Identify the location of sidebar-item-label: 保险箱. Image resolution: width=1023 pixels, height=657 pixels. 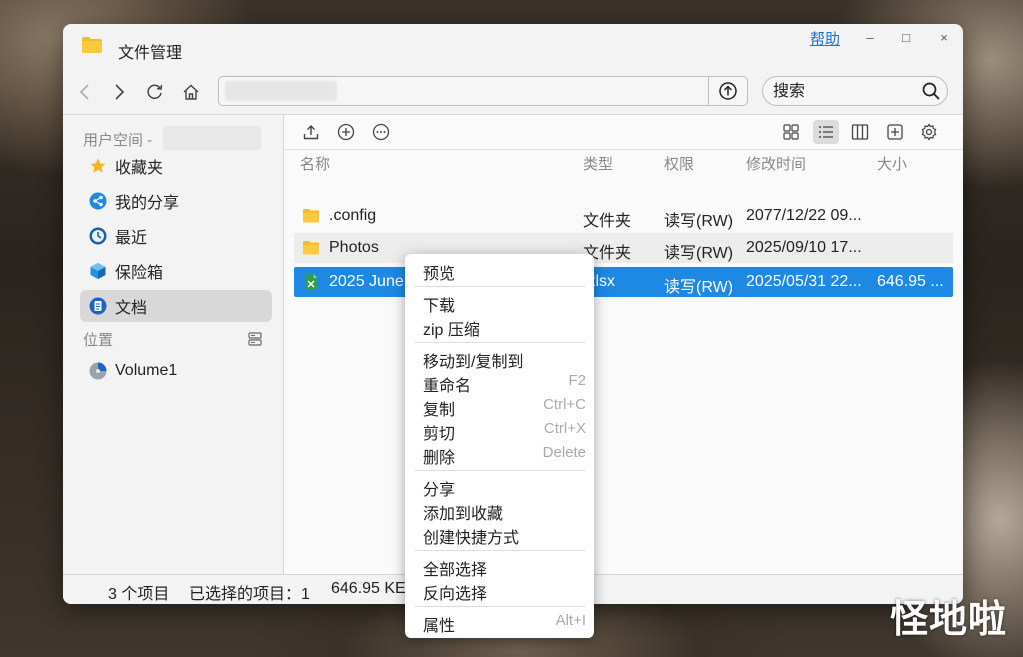
(139, 273).